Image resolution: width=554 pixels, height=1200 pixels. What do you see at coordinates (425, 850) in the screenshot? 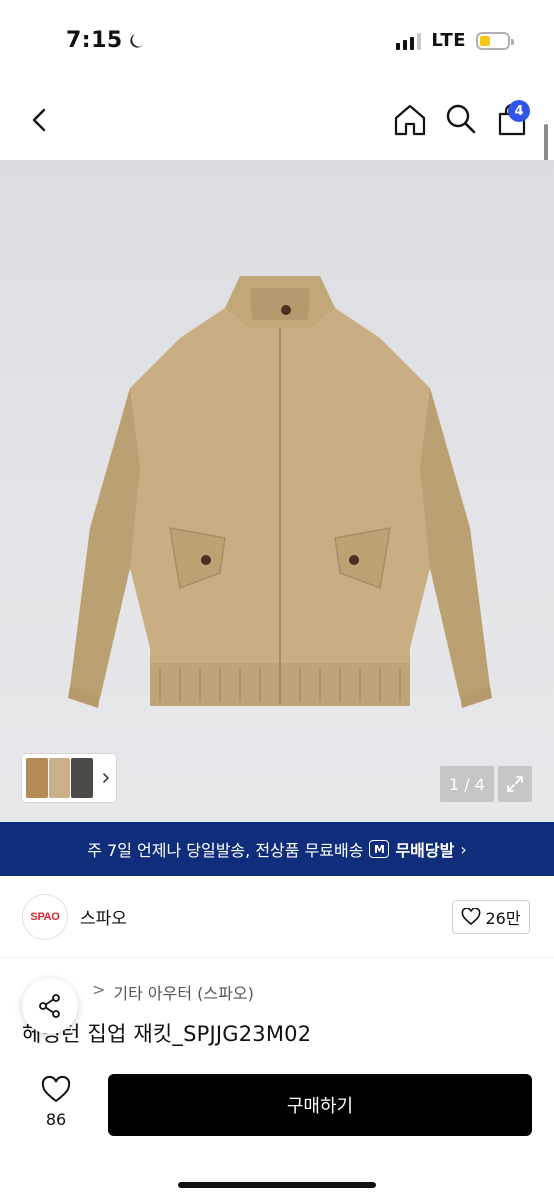
I see `delivery-label: 무배당발` at bounding box center [425, 850].